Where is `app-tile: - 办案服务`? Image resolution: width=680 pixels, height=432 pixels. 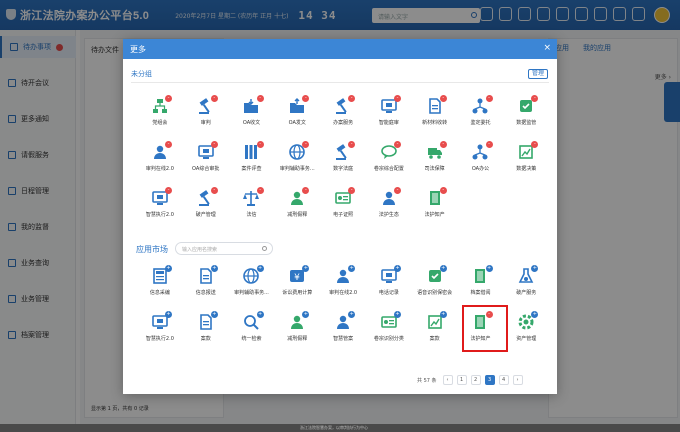 app-tile: - 办案服务 is located at coordinates (343, 114).